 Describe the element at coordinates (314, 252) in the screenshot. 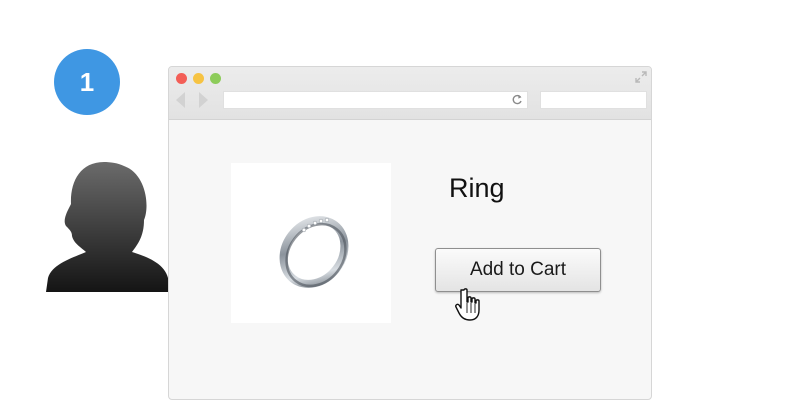

I see `ring-icon` at that location.